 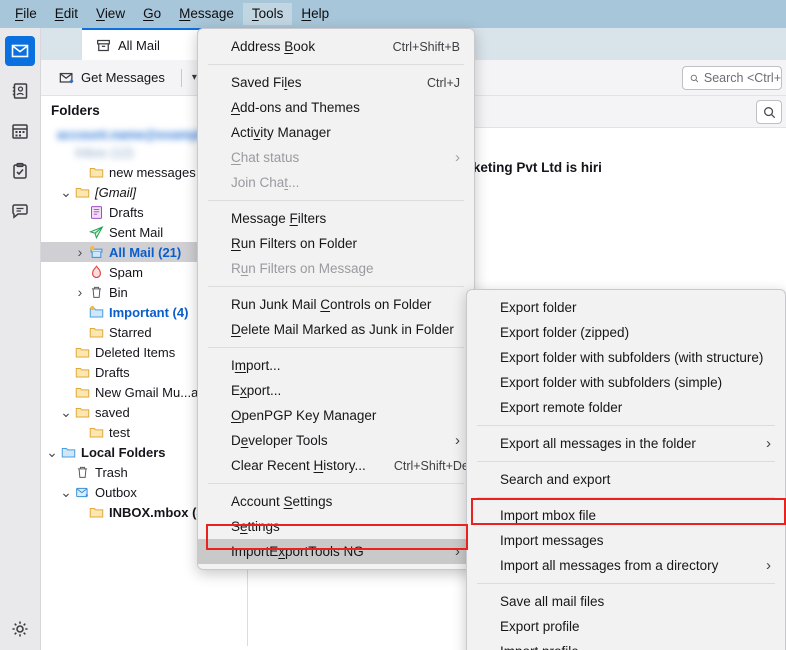 What do you see at coordinates (336, 268) in the screenshot?
I see `menu-item-run-filters-on-message: Run Filters on Message` at bounding box center [336, 268].